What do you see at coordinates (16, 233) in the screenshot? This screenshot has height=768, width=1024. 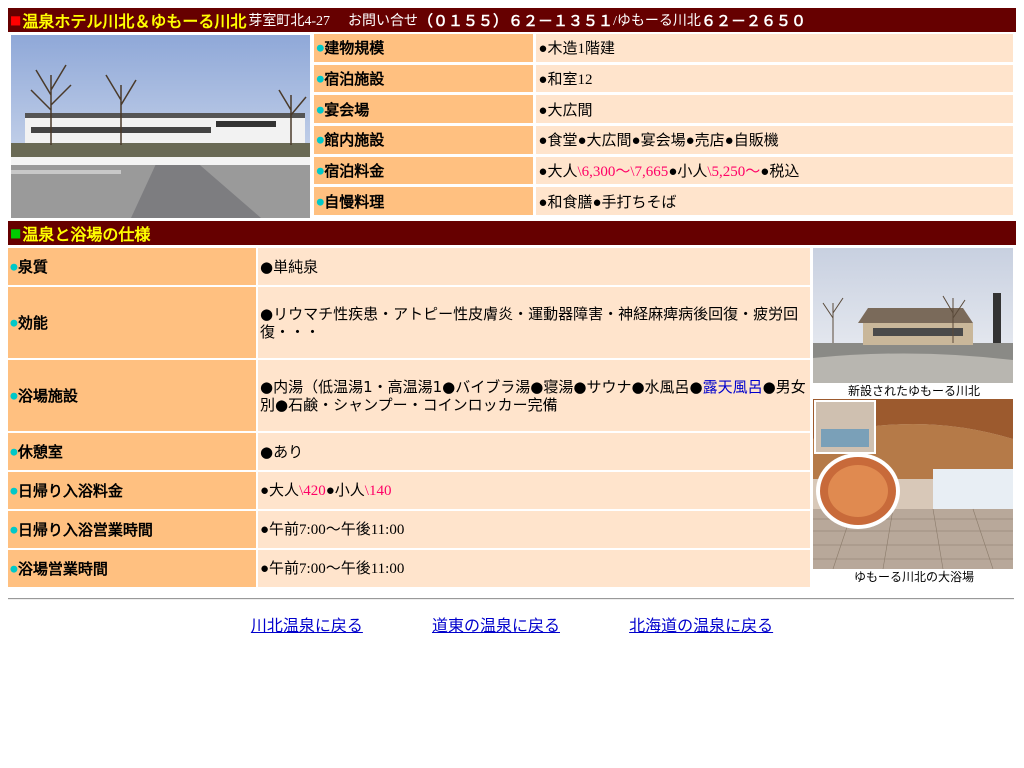 I see `green-square-icon: ■` at bounding box center [16, 233].